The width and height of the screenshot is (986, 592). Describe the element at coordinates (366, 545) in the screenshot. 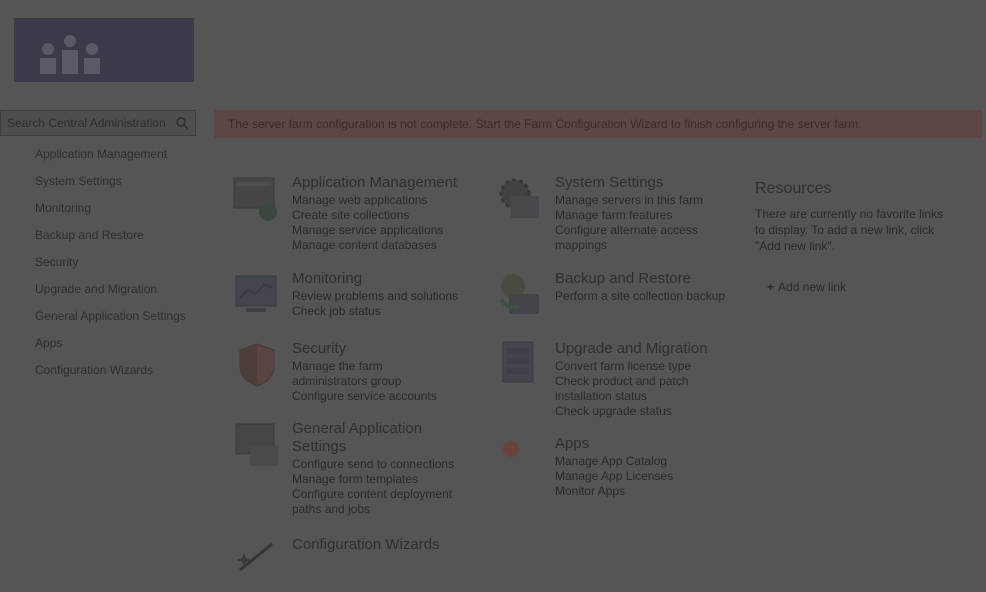

I see `category-title: Configuration Wizards` at that location.